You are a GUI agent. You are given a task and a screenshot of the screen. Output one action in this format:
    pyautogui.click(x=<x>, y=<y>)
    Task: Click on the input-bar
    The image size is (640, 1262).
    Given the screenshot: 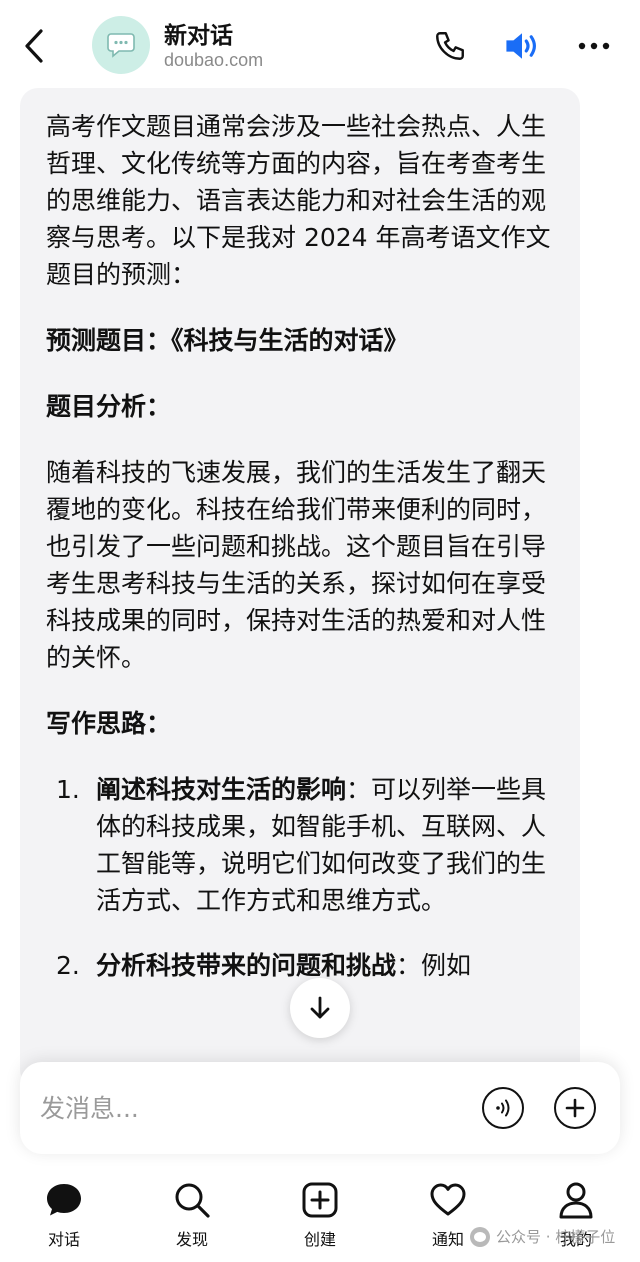 What is the action you would take?
    pyautogui.click(x=320, y=1108)
    